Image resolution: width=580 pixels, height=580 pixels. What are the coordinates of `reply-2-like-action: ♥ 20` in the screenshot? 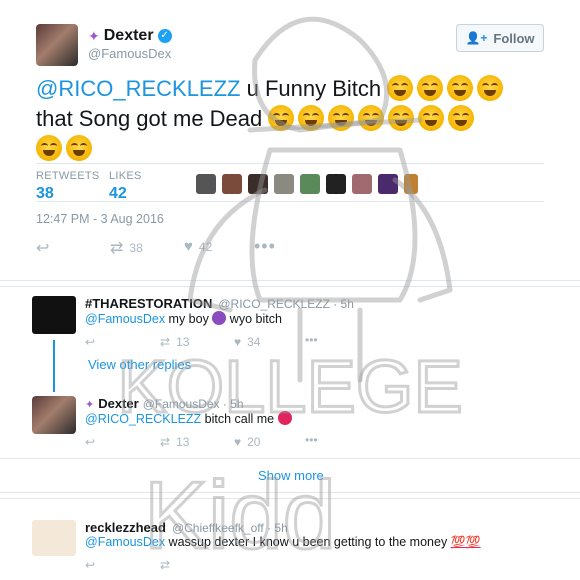 It's located at (247, 442).